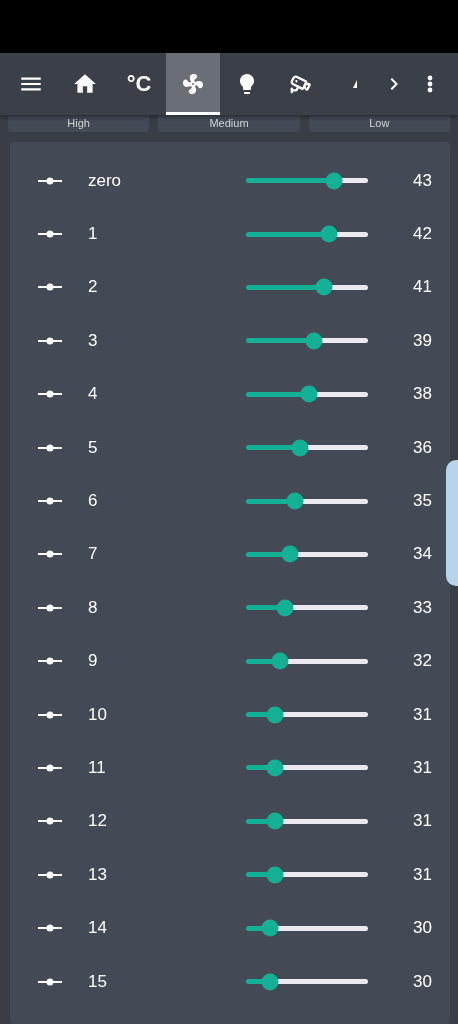 This screenshot has height=1024, width=458. What do you see at coordinates (422, 501) in the screenshot?
I see `slider-value: 35` at bounding box center [422, 501].